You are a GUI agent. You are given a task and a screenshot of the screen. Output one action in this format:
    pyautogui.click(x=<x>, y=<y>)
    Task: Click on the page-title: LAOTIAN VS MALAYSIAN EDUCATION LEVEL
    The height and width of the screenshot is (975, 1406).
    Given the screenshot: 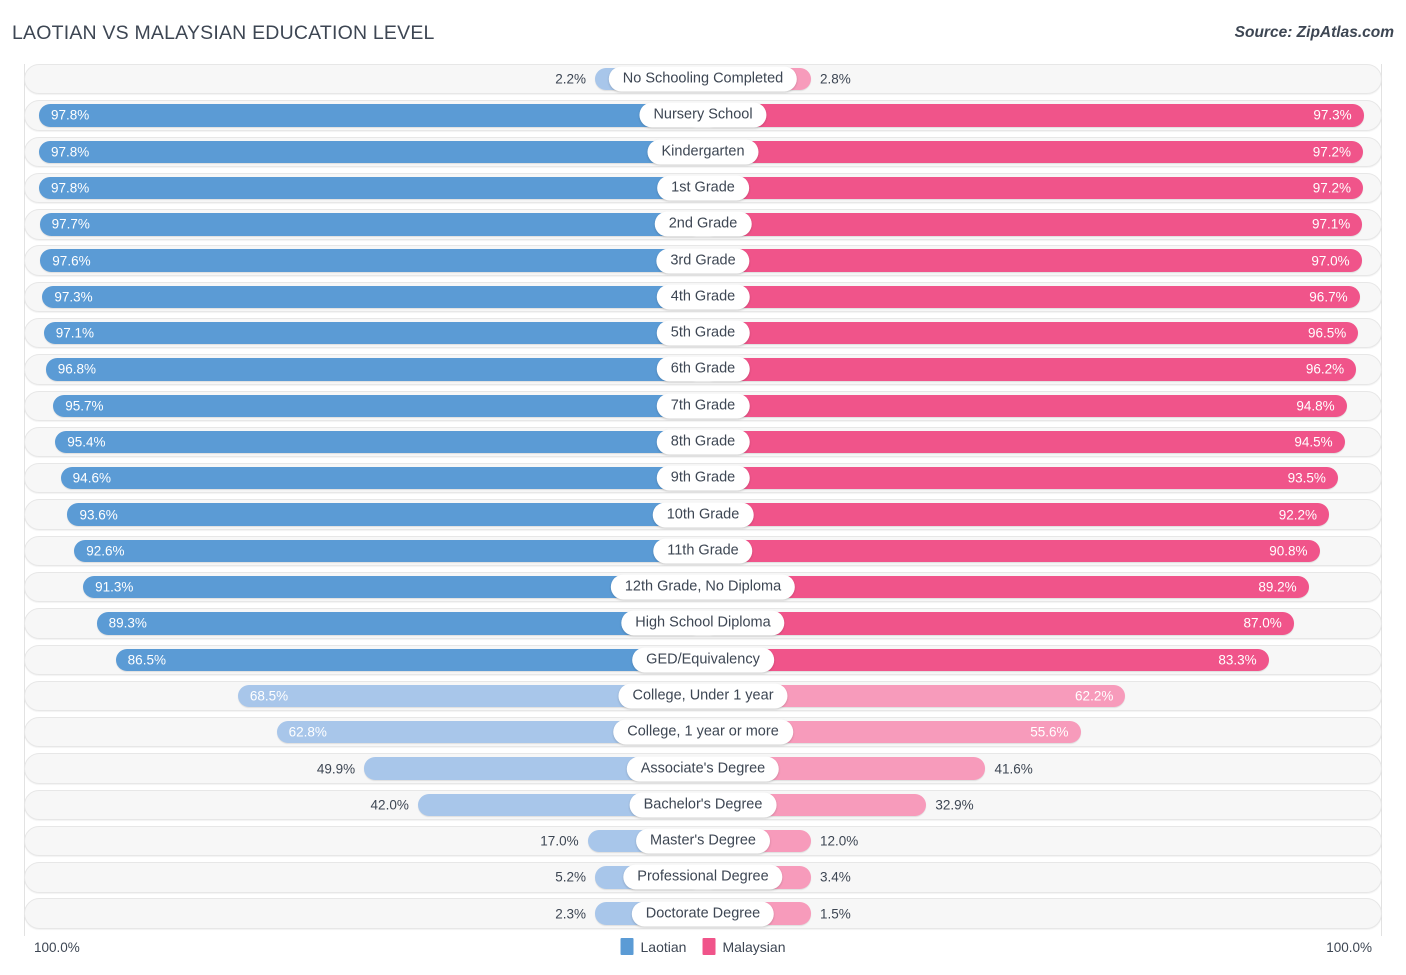 What is the action you would take?
    pyautogui.click(x=223, y=33)
    